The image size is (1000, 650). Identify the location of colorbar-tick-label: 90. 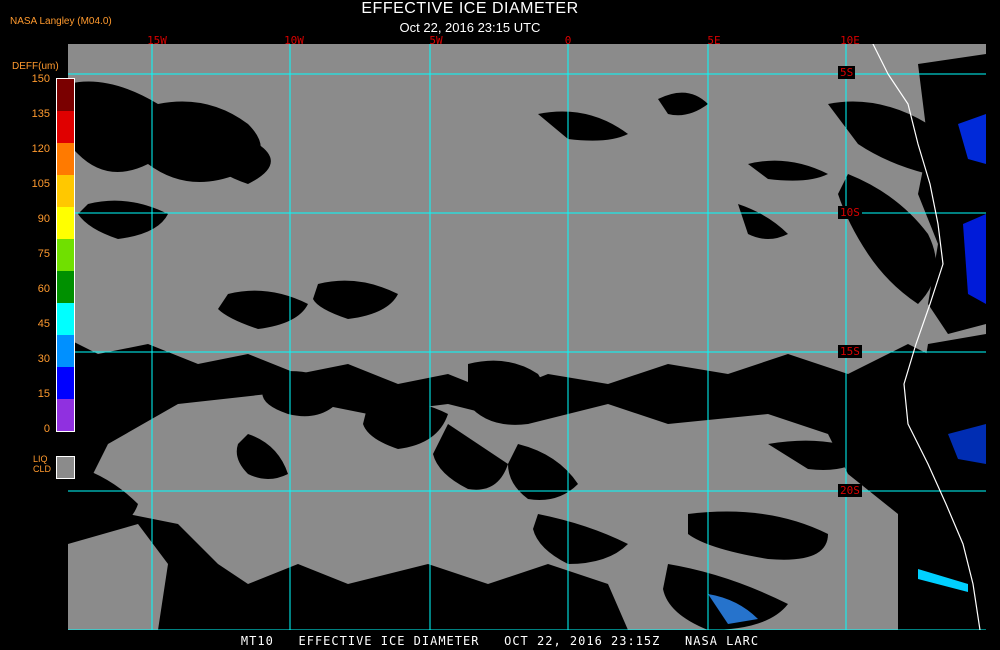
(43, 219).